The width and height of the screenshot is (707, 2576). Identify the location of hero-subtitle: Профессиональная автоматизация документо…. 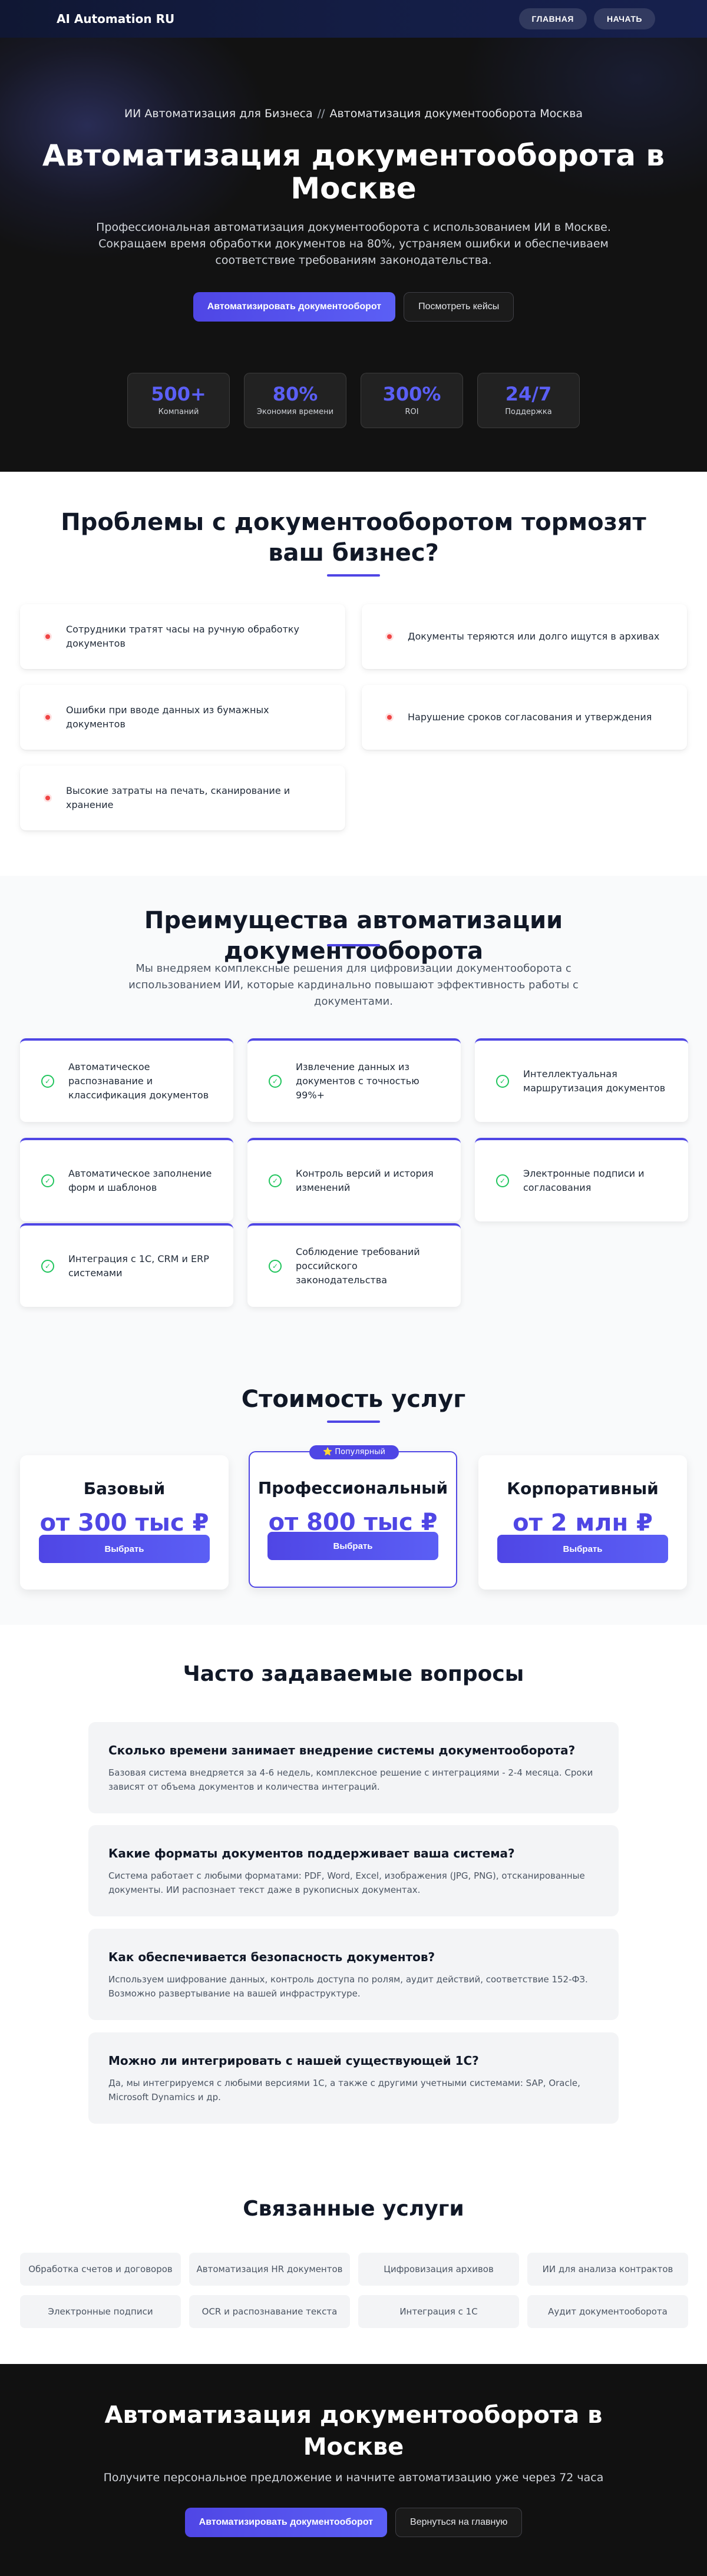
(353, 244).